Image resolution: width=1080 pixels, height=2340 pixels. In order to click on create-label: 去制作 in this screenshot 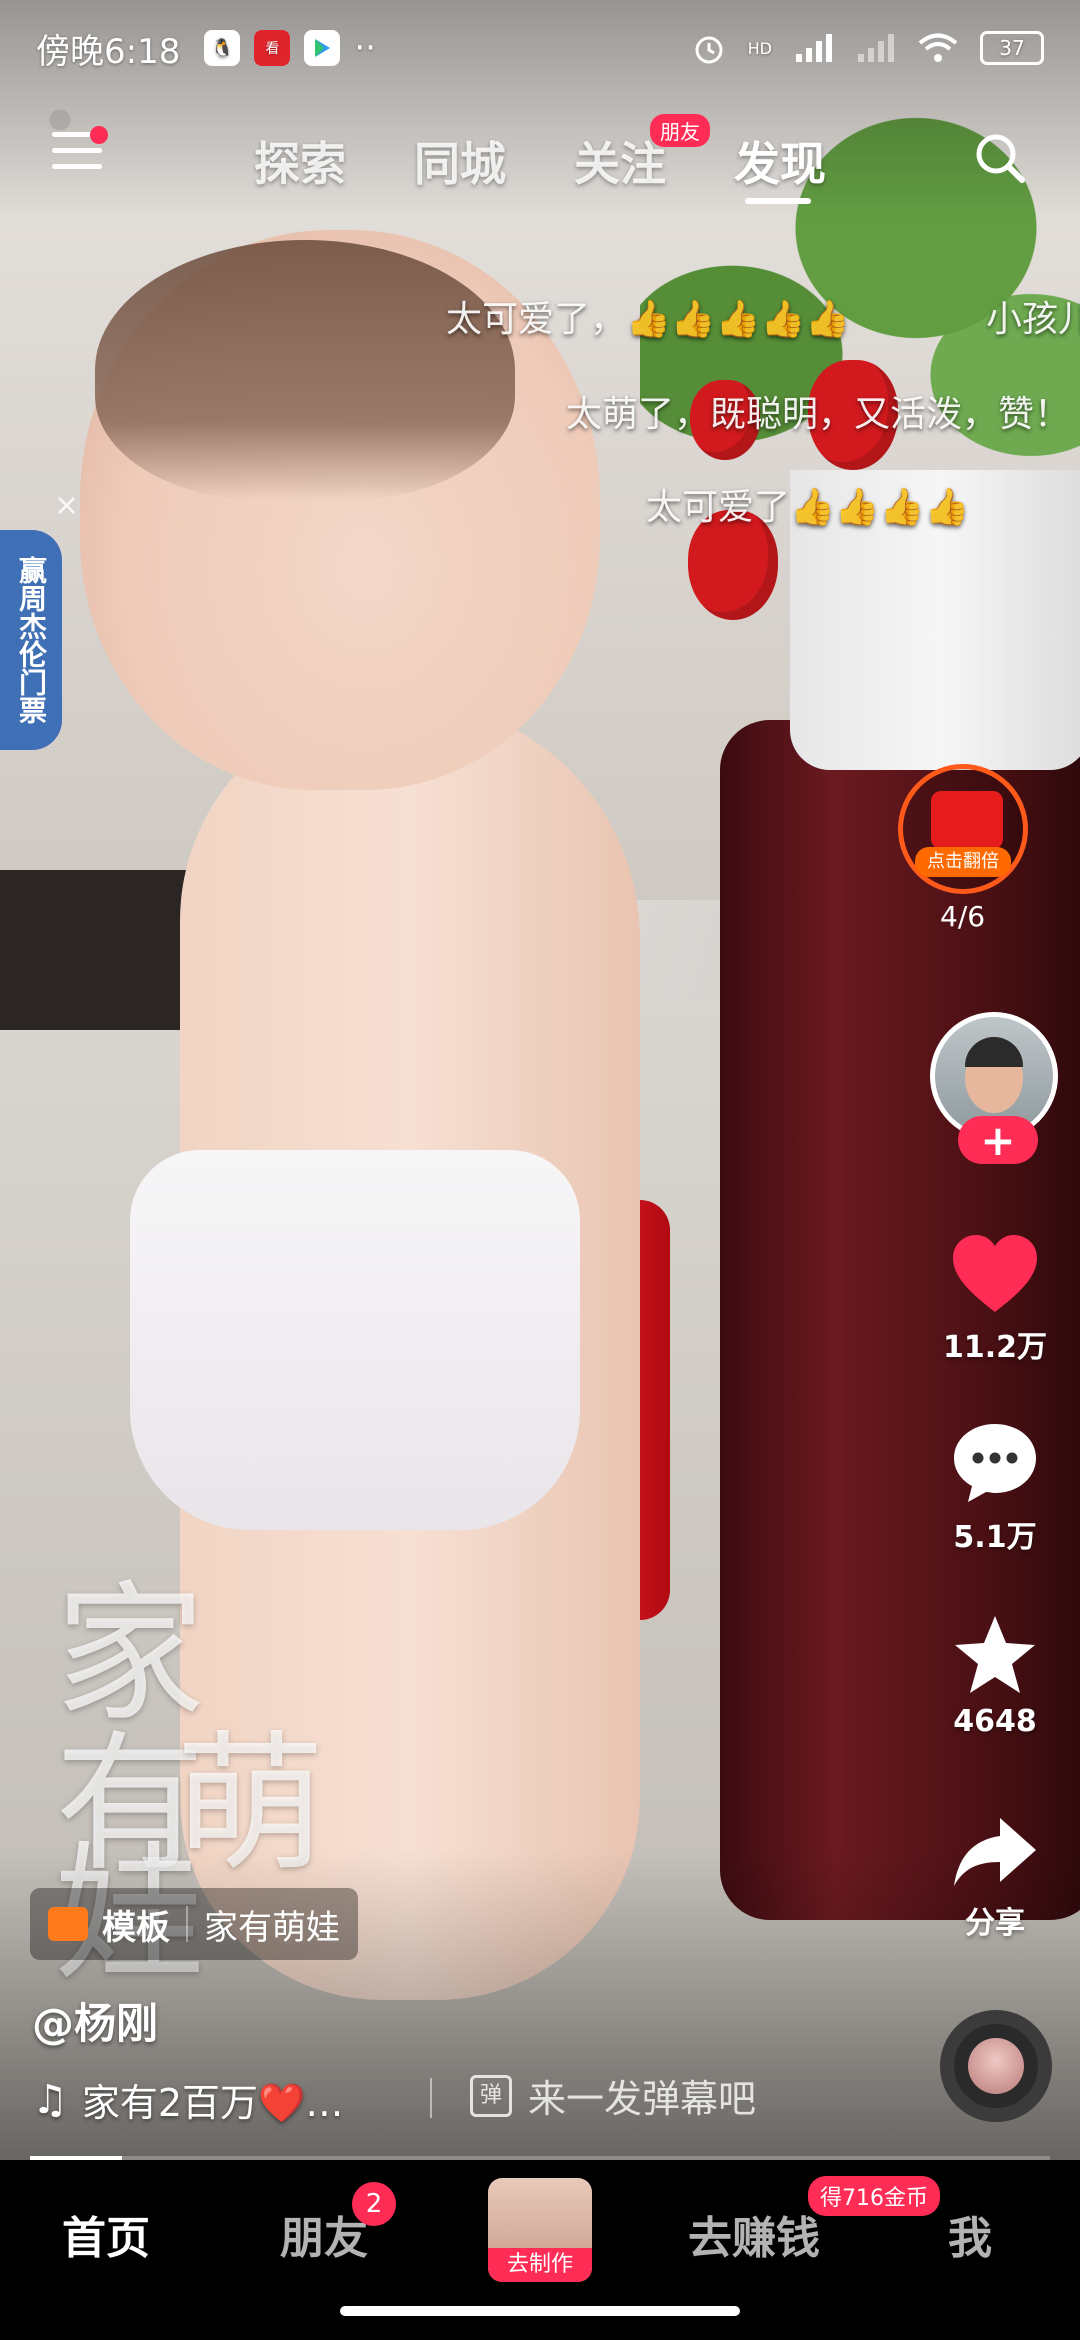, I will do `click(540, 2265)`.